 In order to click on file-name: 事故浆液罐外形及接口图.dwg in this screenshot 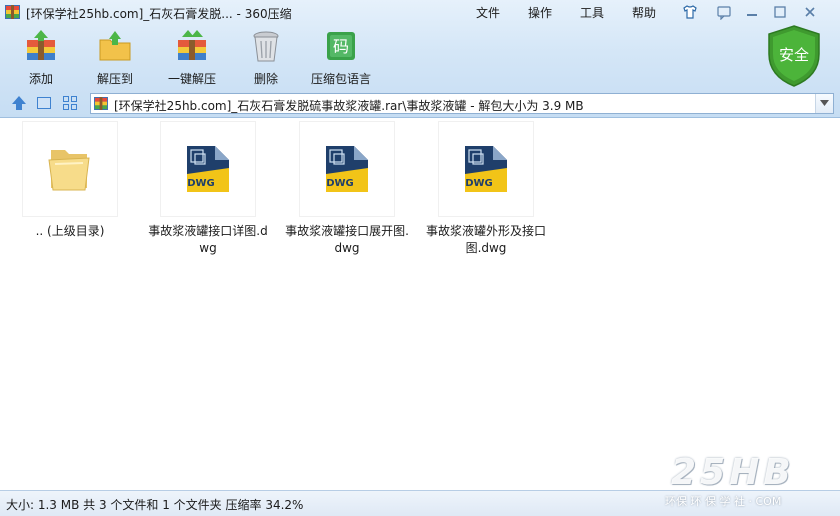, I will do `click(485, 239)`.